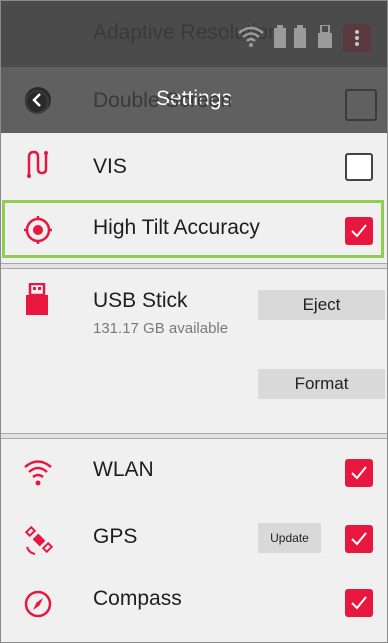 The image size is (388, 643). What do you see at coordinates (251, 36) in the screenshot?
I see `wifi-status-icon` at bounding box center [251, 36].